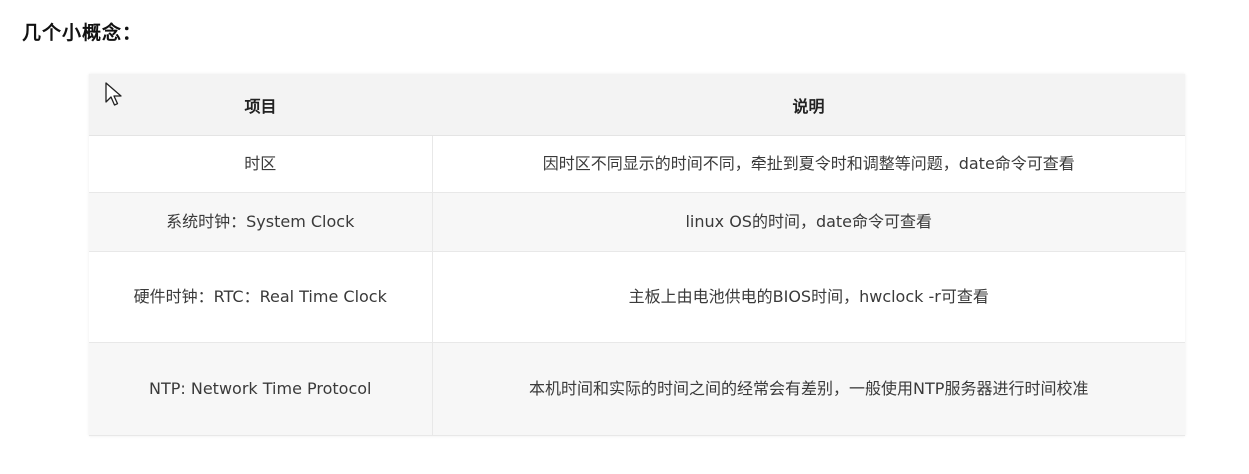  Describe the element at coordinates (260, 105) in the screenshot. I see `header-item: 项目` at that location.